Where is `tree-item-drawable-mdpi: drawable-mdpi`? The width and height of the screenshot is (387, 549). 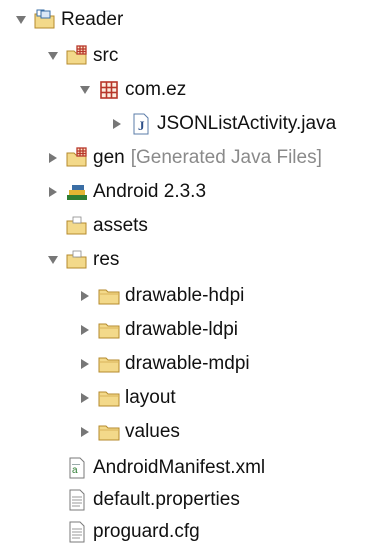
tree-item-drawable-mdpi: drawable-mdpi is located at coordinates (164, 364).